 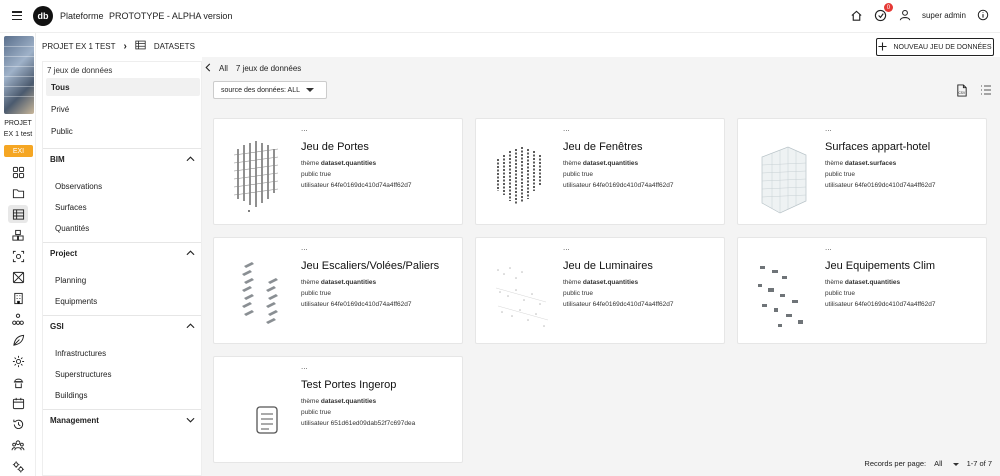 What do you see at coordinates (18, 361) in the screenshot?
I see `settings-icon` at bounding box center [18, 361].